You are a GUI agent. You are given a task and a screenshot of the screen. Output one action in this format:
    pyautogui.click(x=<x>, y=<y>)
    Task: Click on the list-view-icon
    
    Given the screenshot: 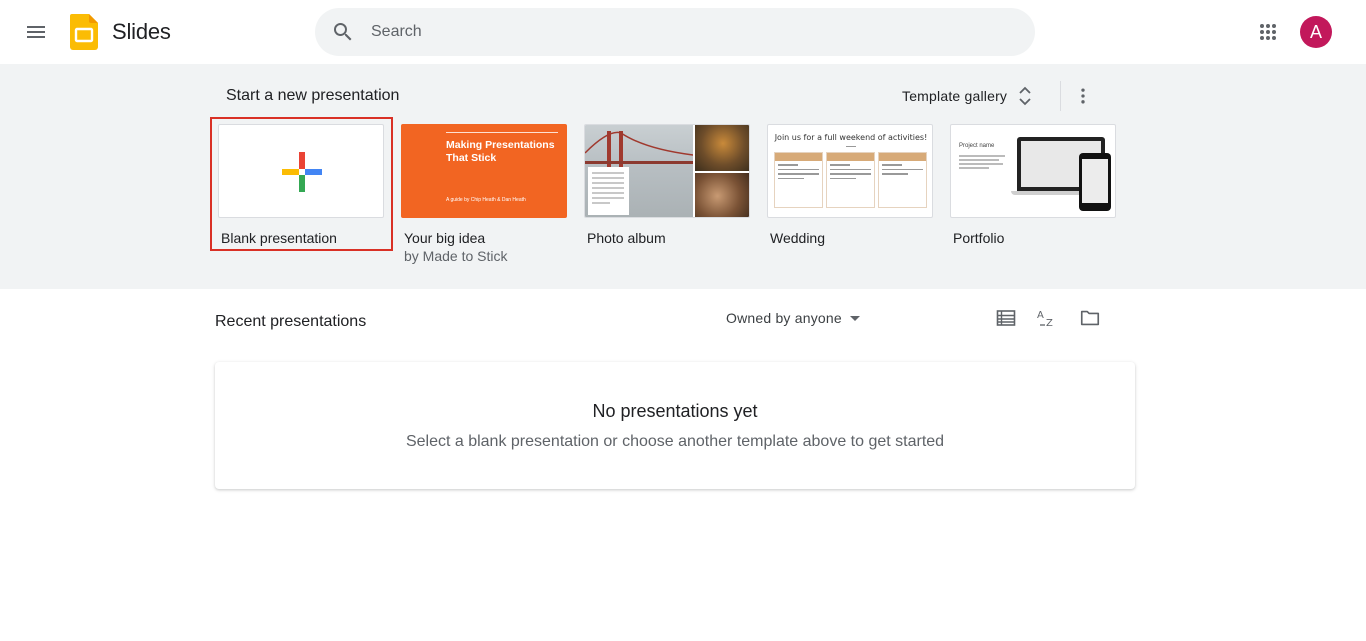 What is the action you would take?
    pyautogui.click(x=1006, y=318)
    